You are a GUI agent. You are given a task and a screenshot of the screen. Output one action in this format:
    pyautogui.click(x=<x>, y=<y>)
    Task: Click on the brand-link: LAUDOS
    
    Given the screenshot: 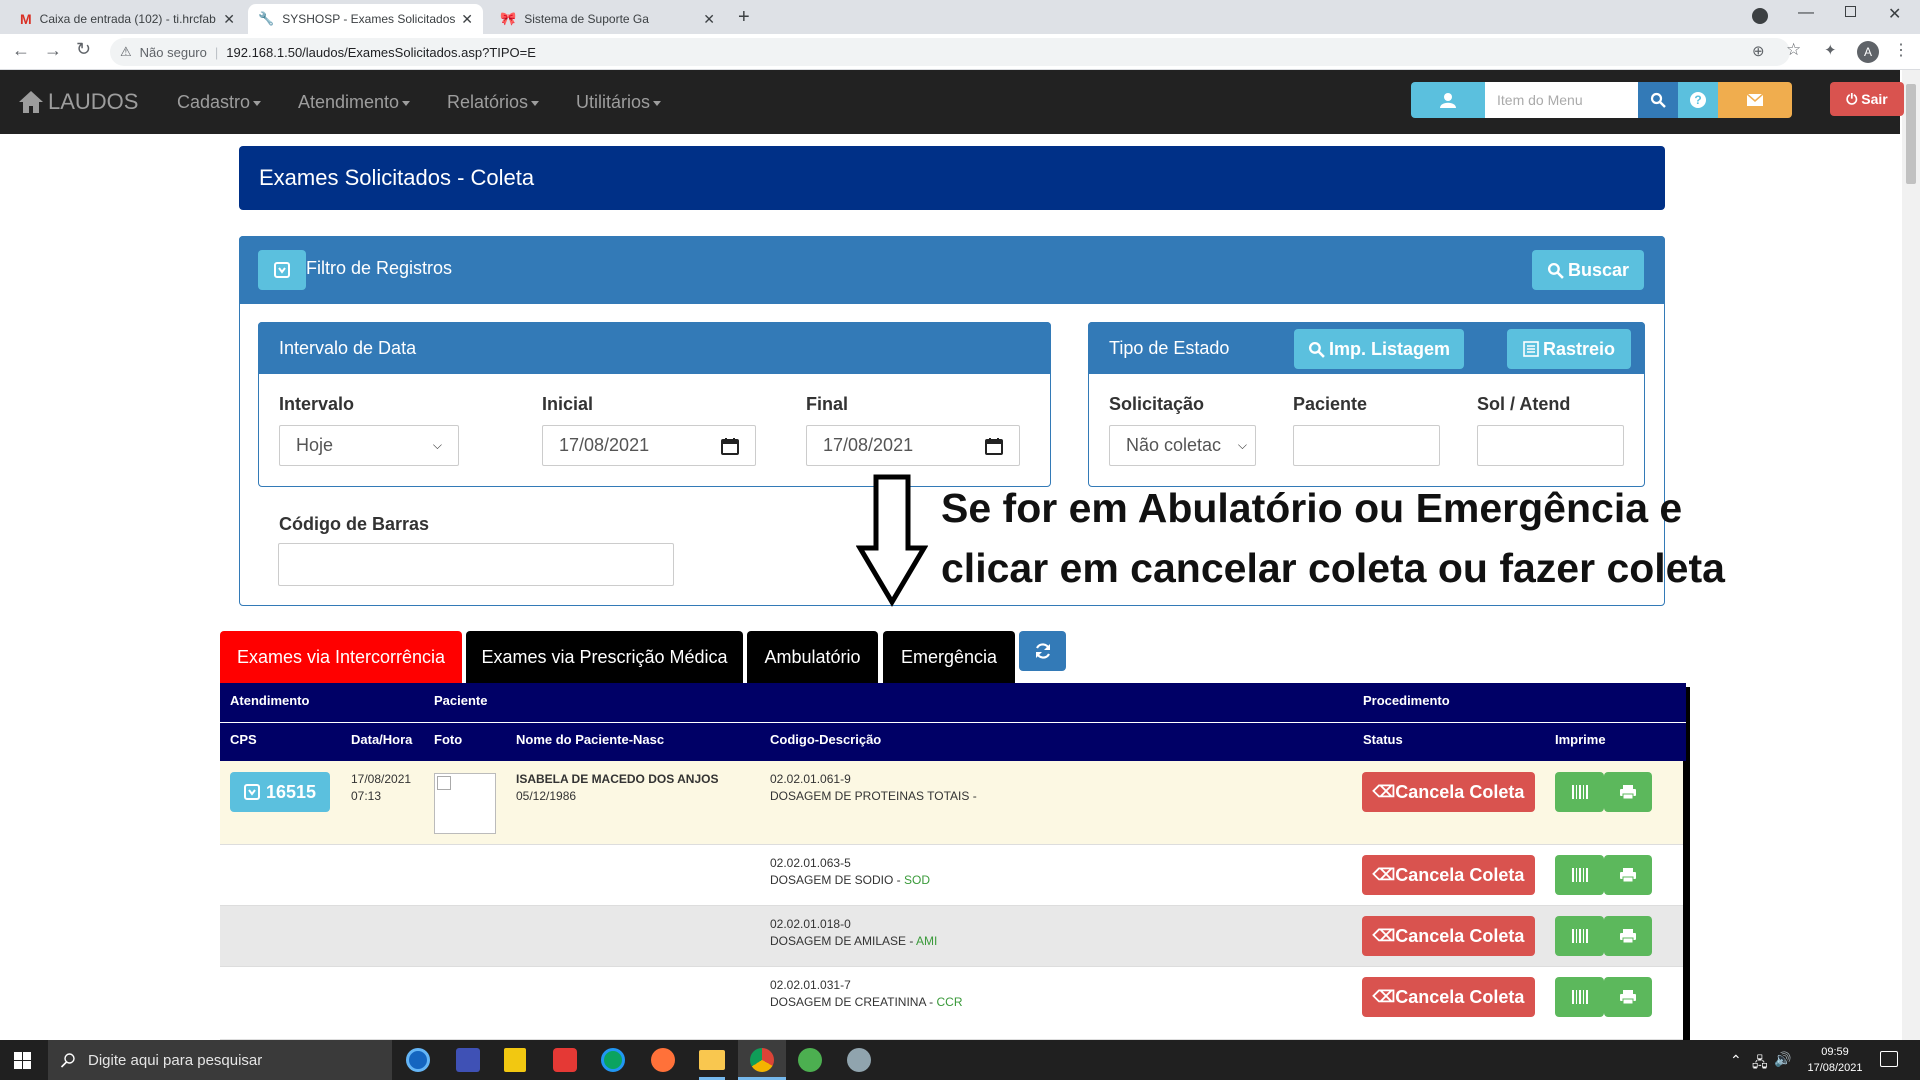 What is the action you would take?
    pyautogui.click(x=78, y=102)
    